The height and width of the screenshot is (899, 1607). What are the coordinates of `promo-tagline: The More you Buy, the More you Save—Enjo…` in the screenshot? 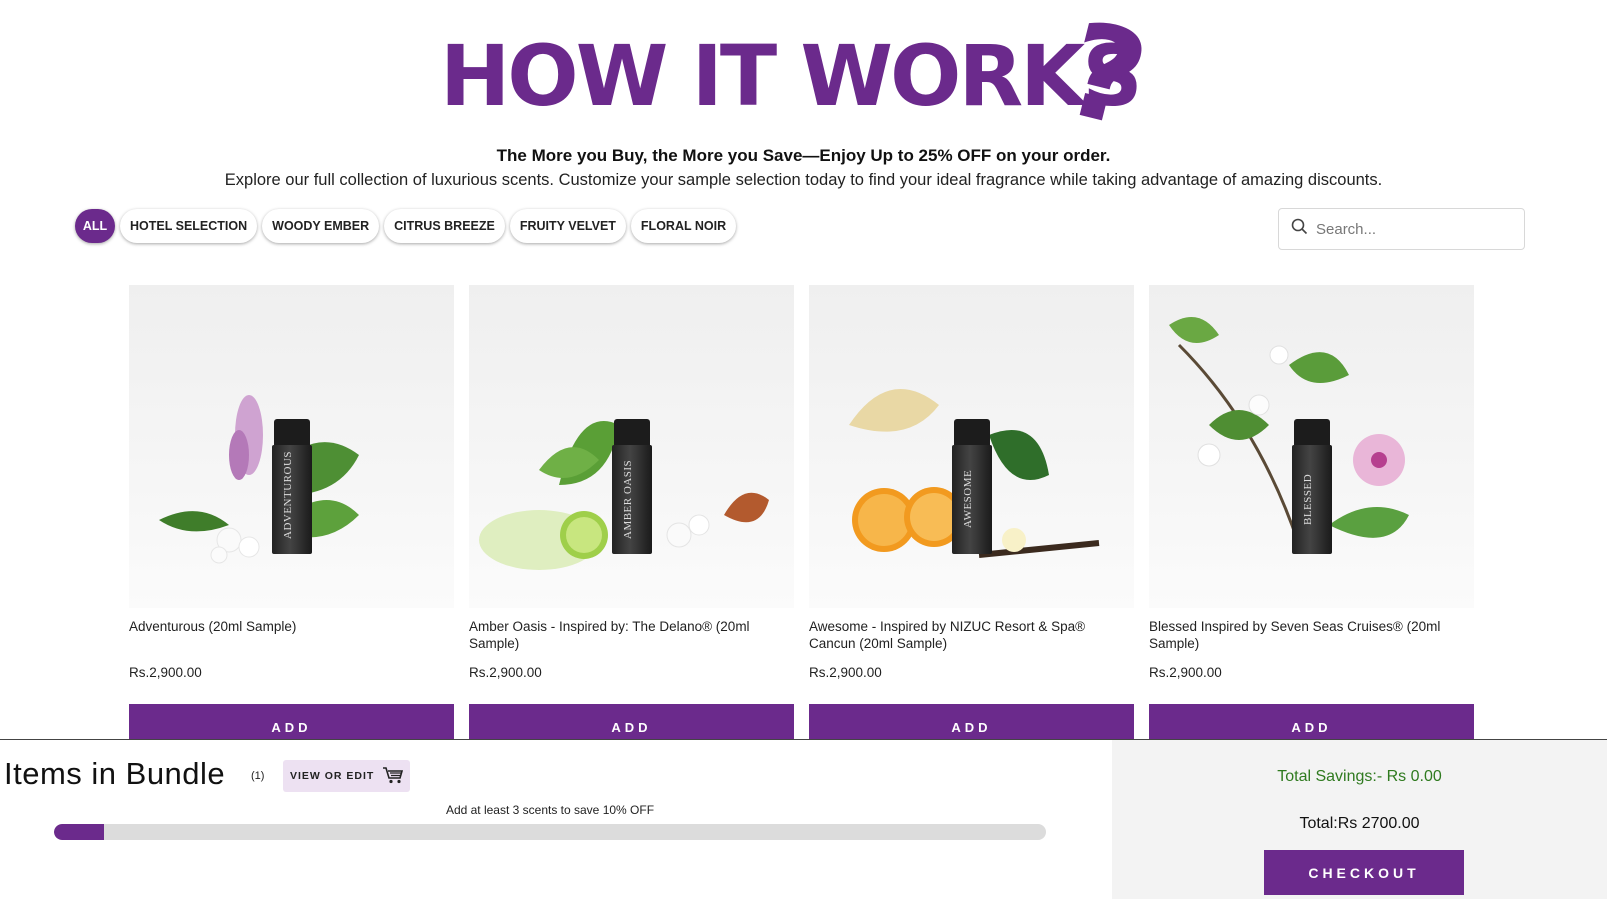 It's located at (803, 155).